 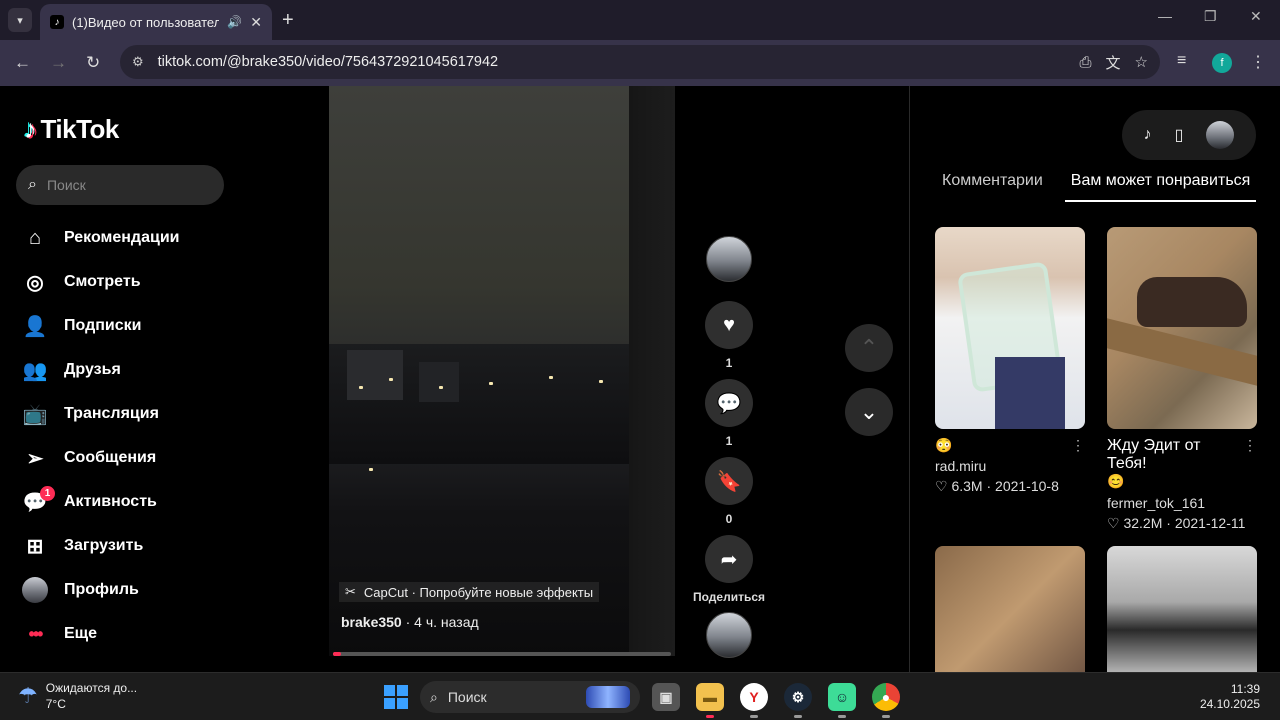 I want to click on upload-icon: ⊞, so click(x=35, y=546).